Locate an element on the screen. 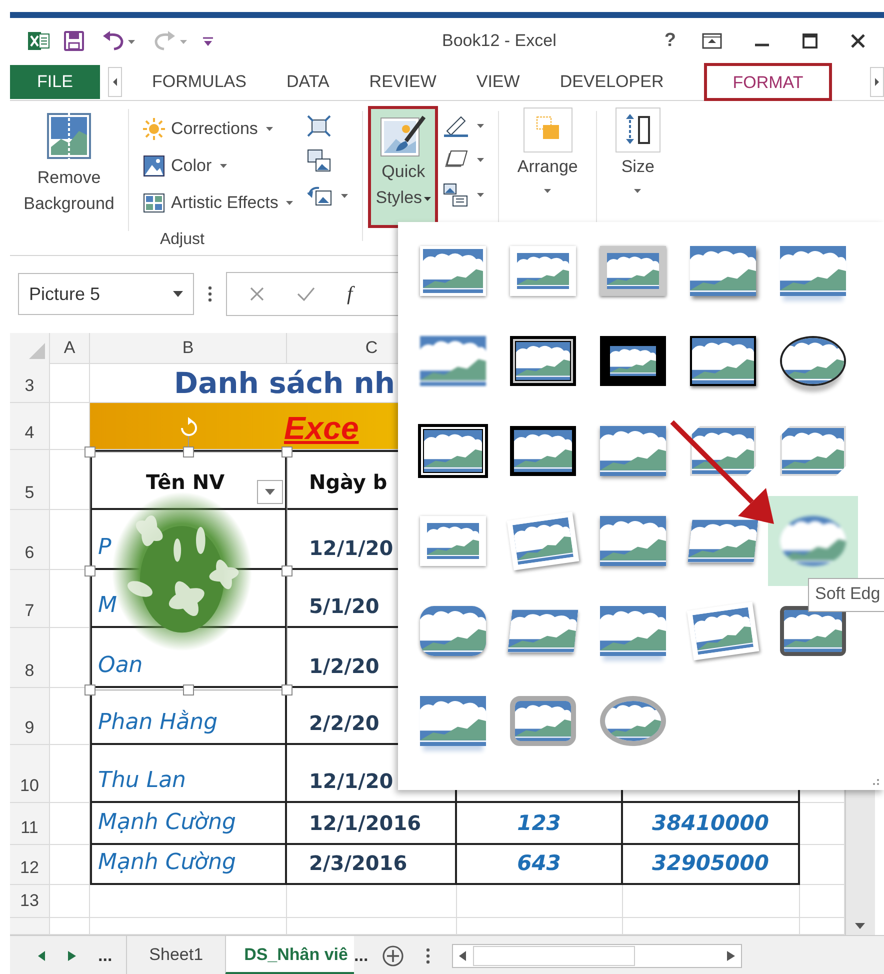 The image size is (884, 974). save-icon is located at coordinates (74, 41).